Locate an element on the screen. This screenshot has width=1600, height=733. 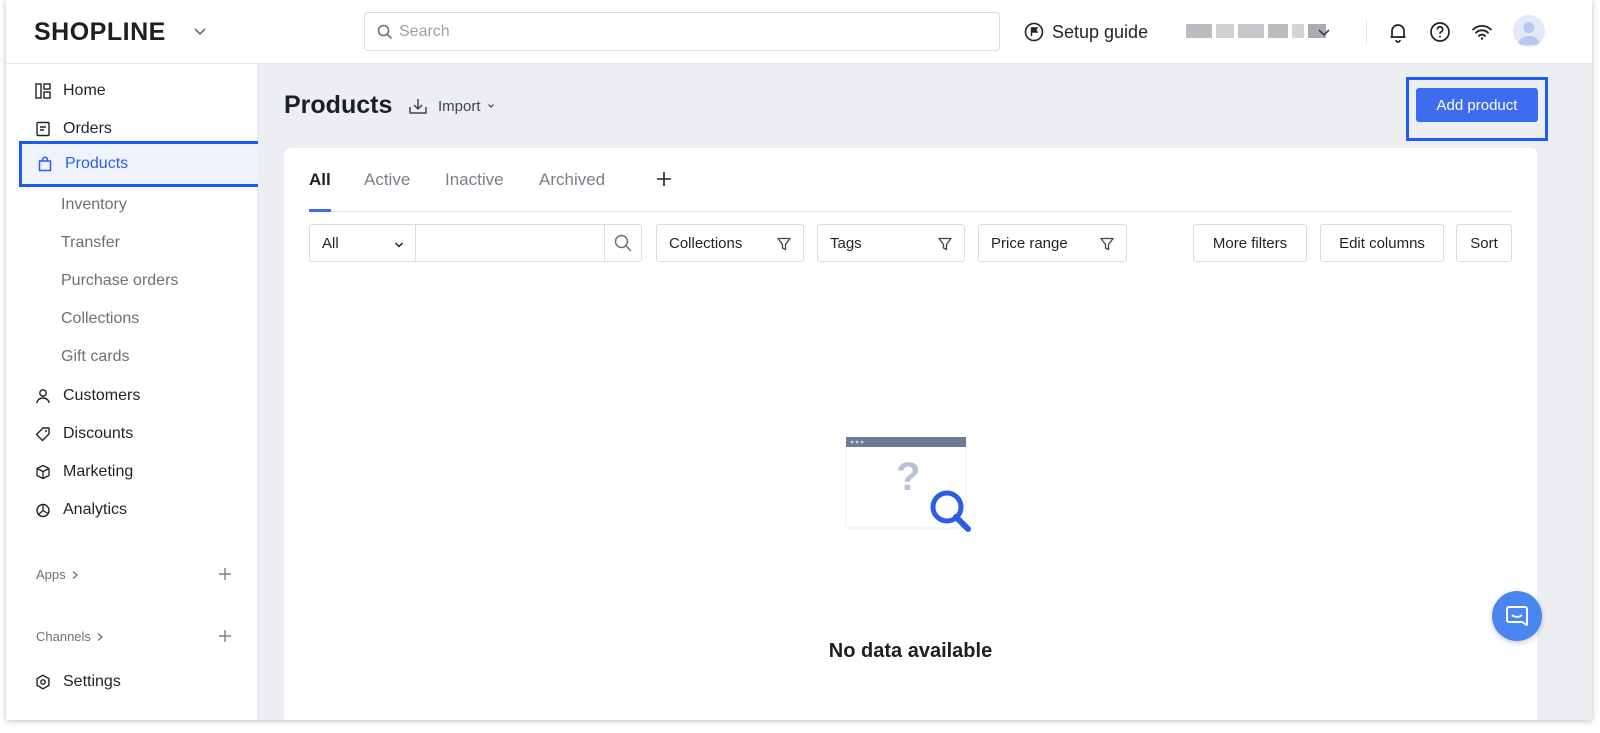
tag-icon is located at coordinates (43, 434).